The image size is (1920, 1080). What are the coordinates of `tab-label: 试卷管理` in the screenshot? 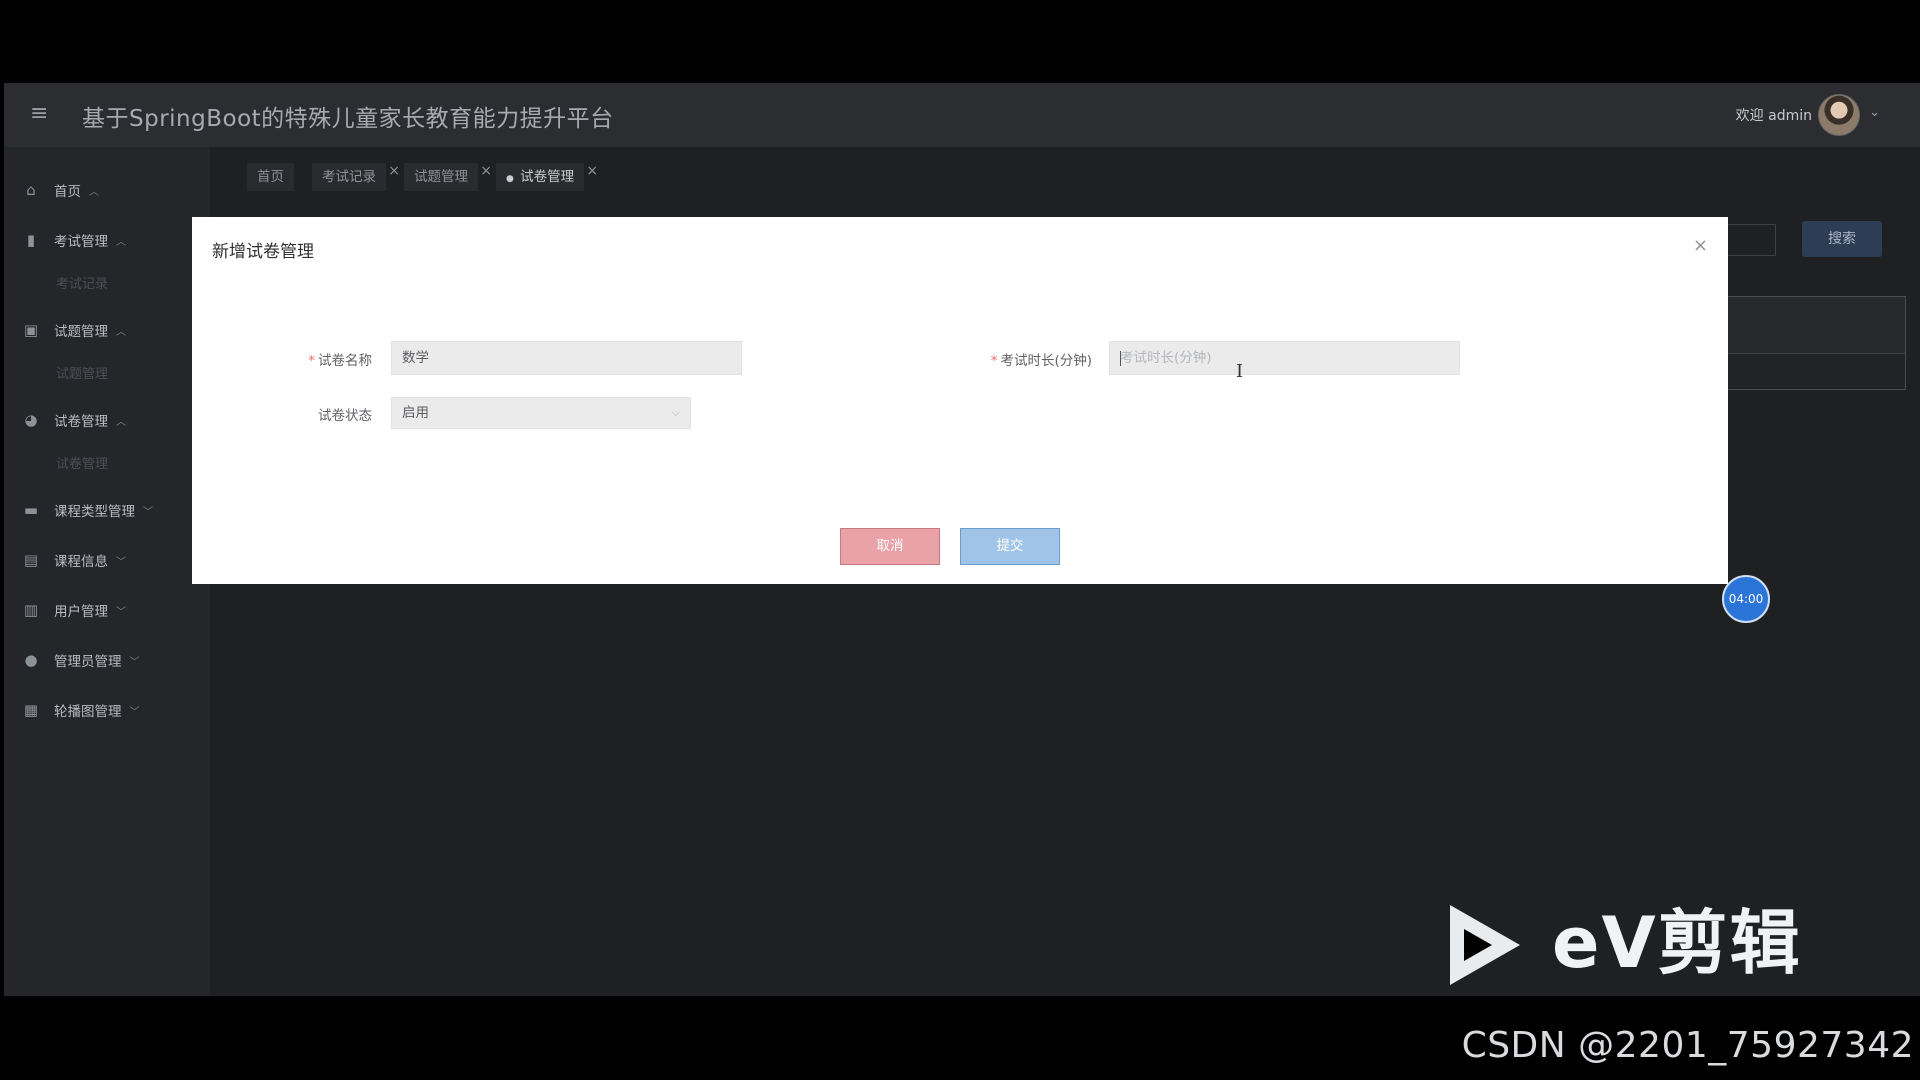 It's located at (547, 177).